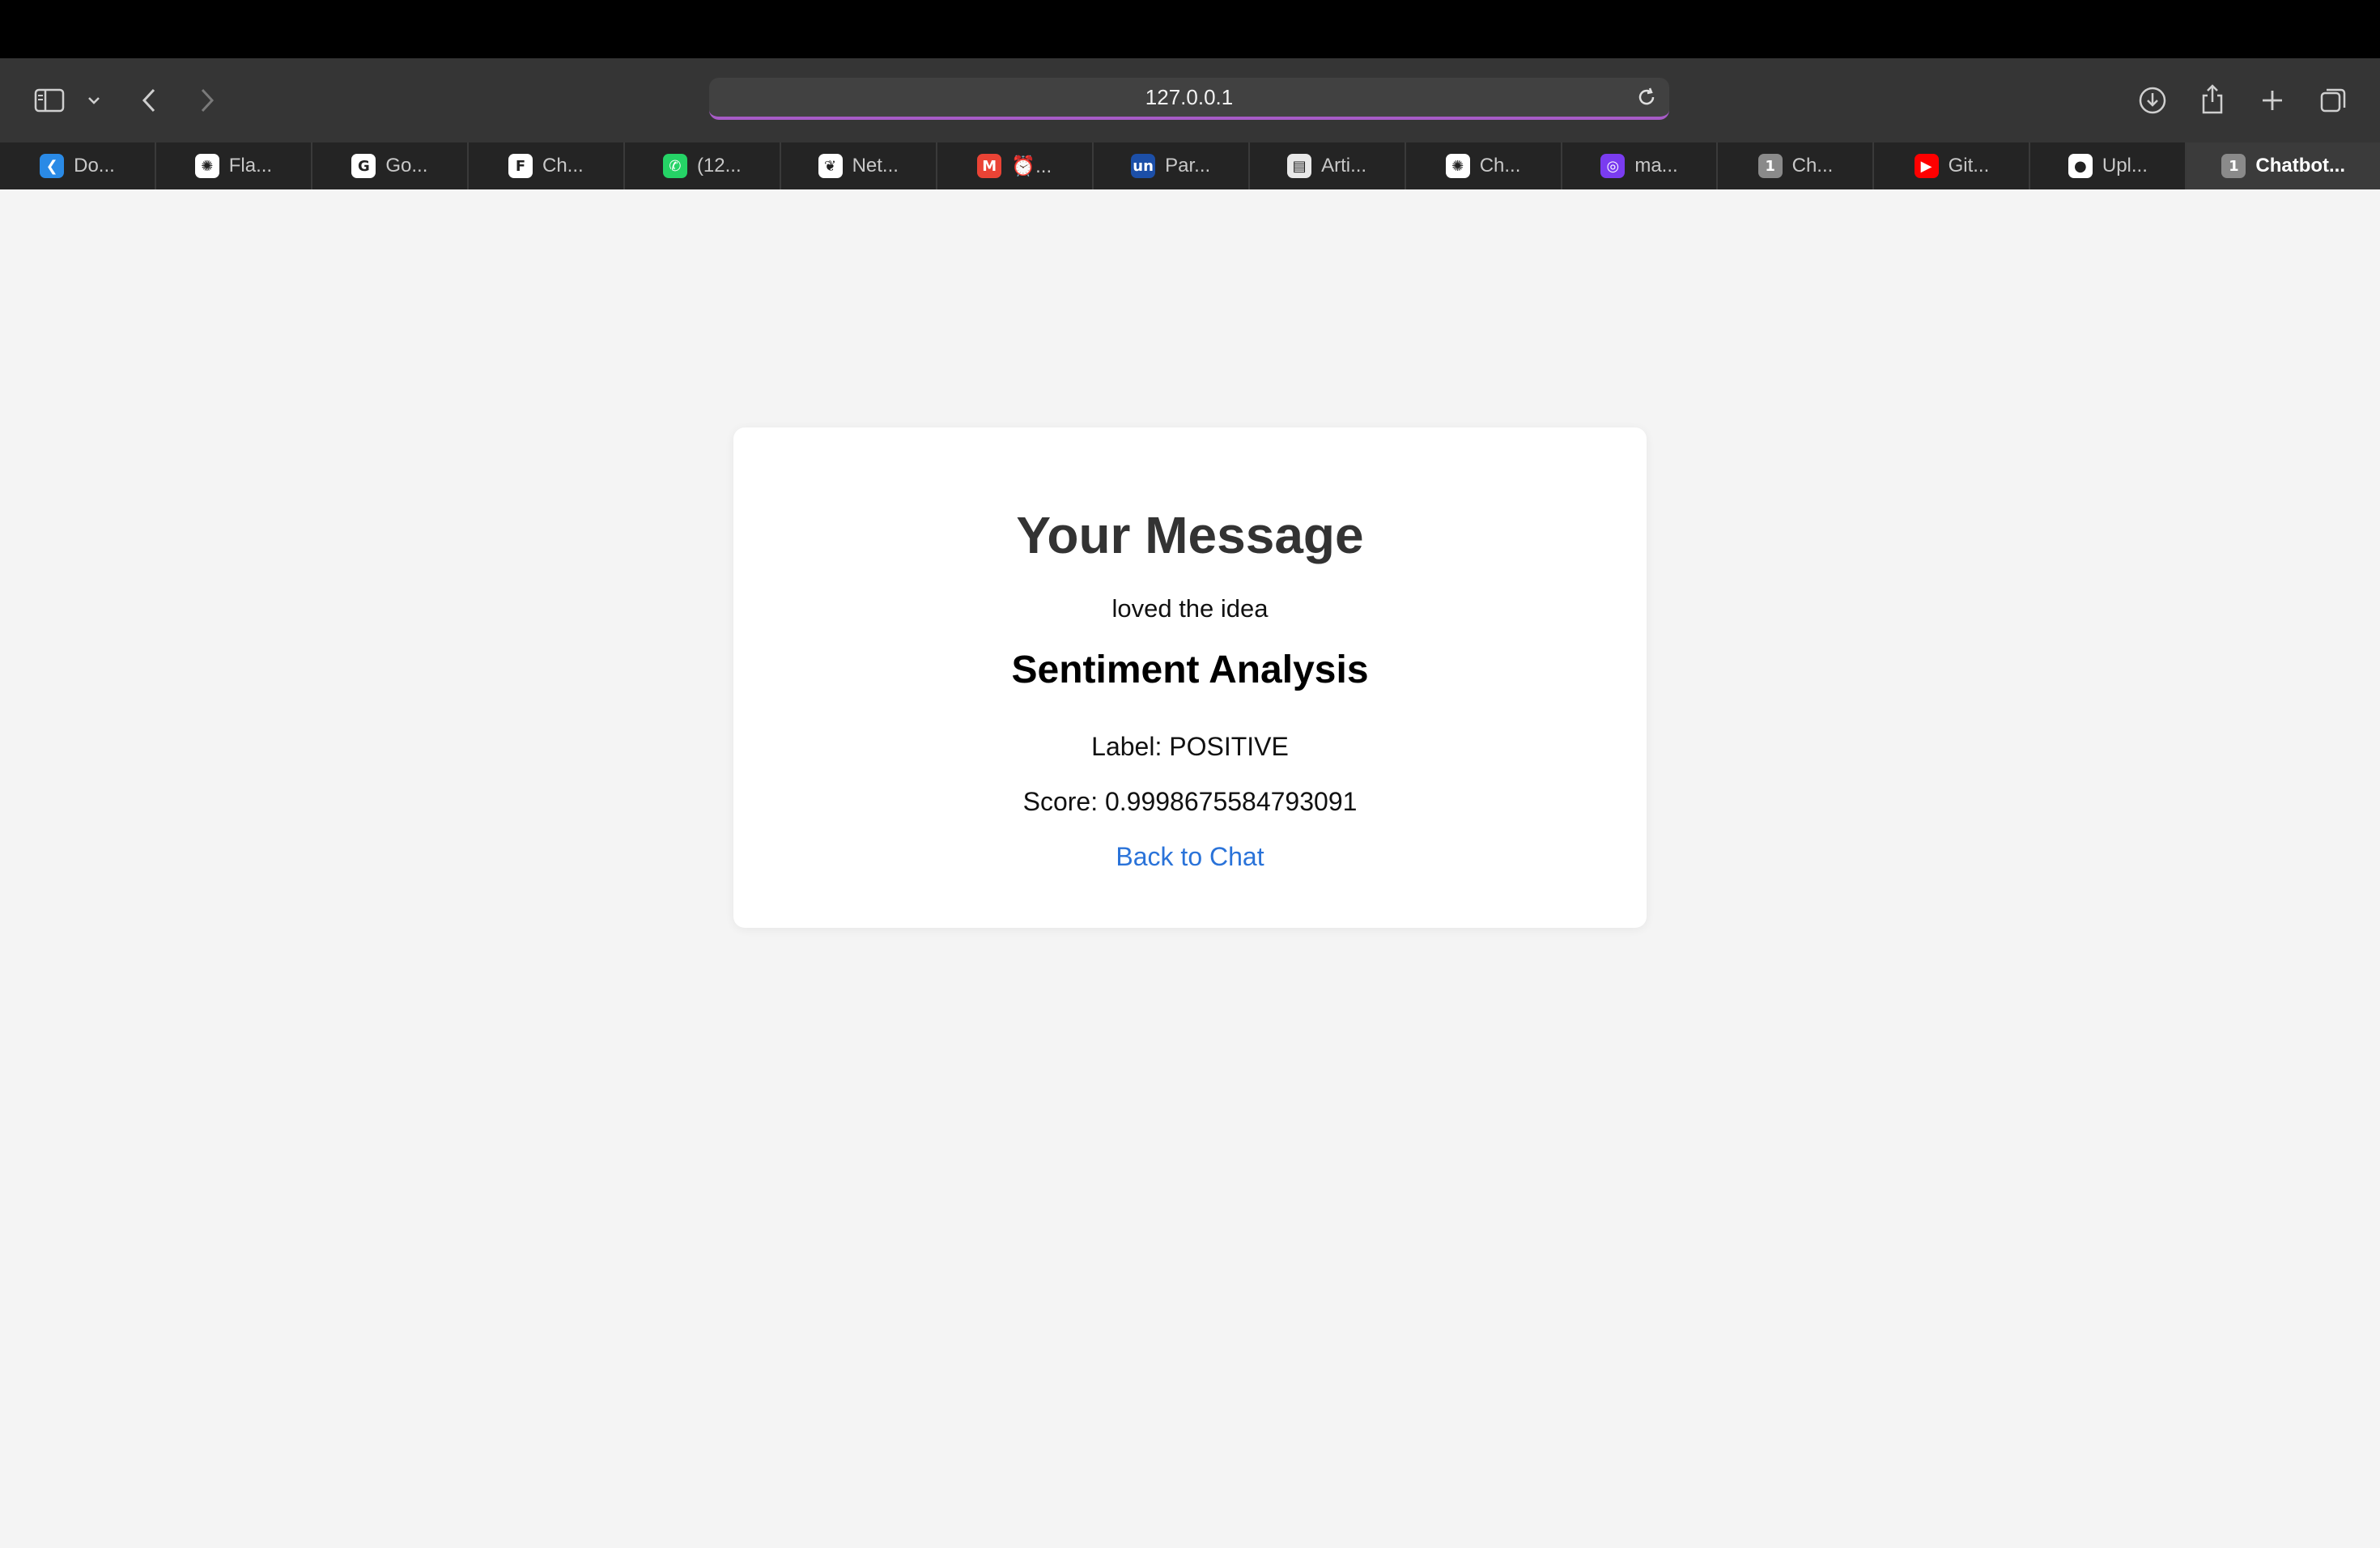 The height and width of the screenshot is (1548, 2380). I want to click on address-bar: 127.0.0.1, so click(1189, 99).